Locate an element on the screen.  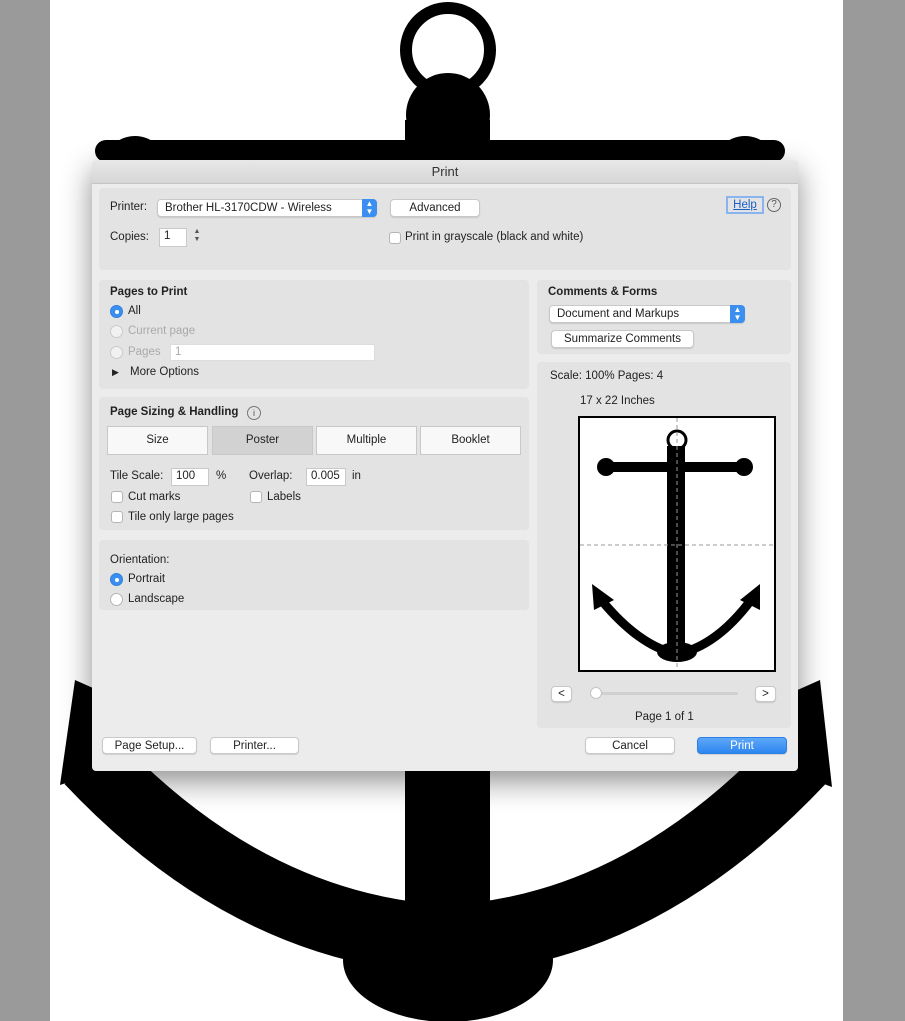
printer-select: Brother HL-3170CDW - Wireless ▲ ▼ is located at coordinates (267, 208).